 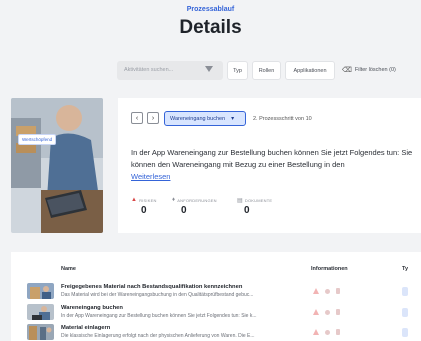 I want to click on filter-roles-button: Rollen, so click(x=266, y=70).